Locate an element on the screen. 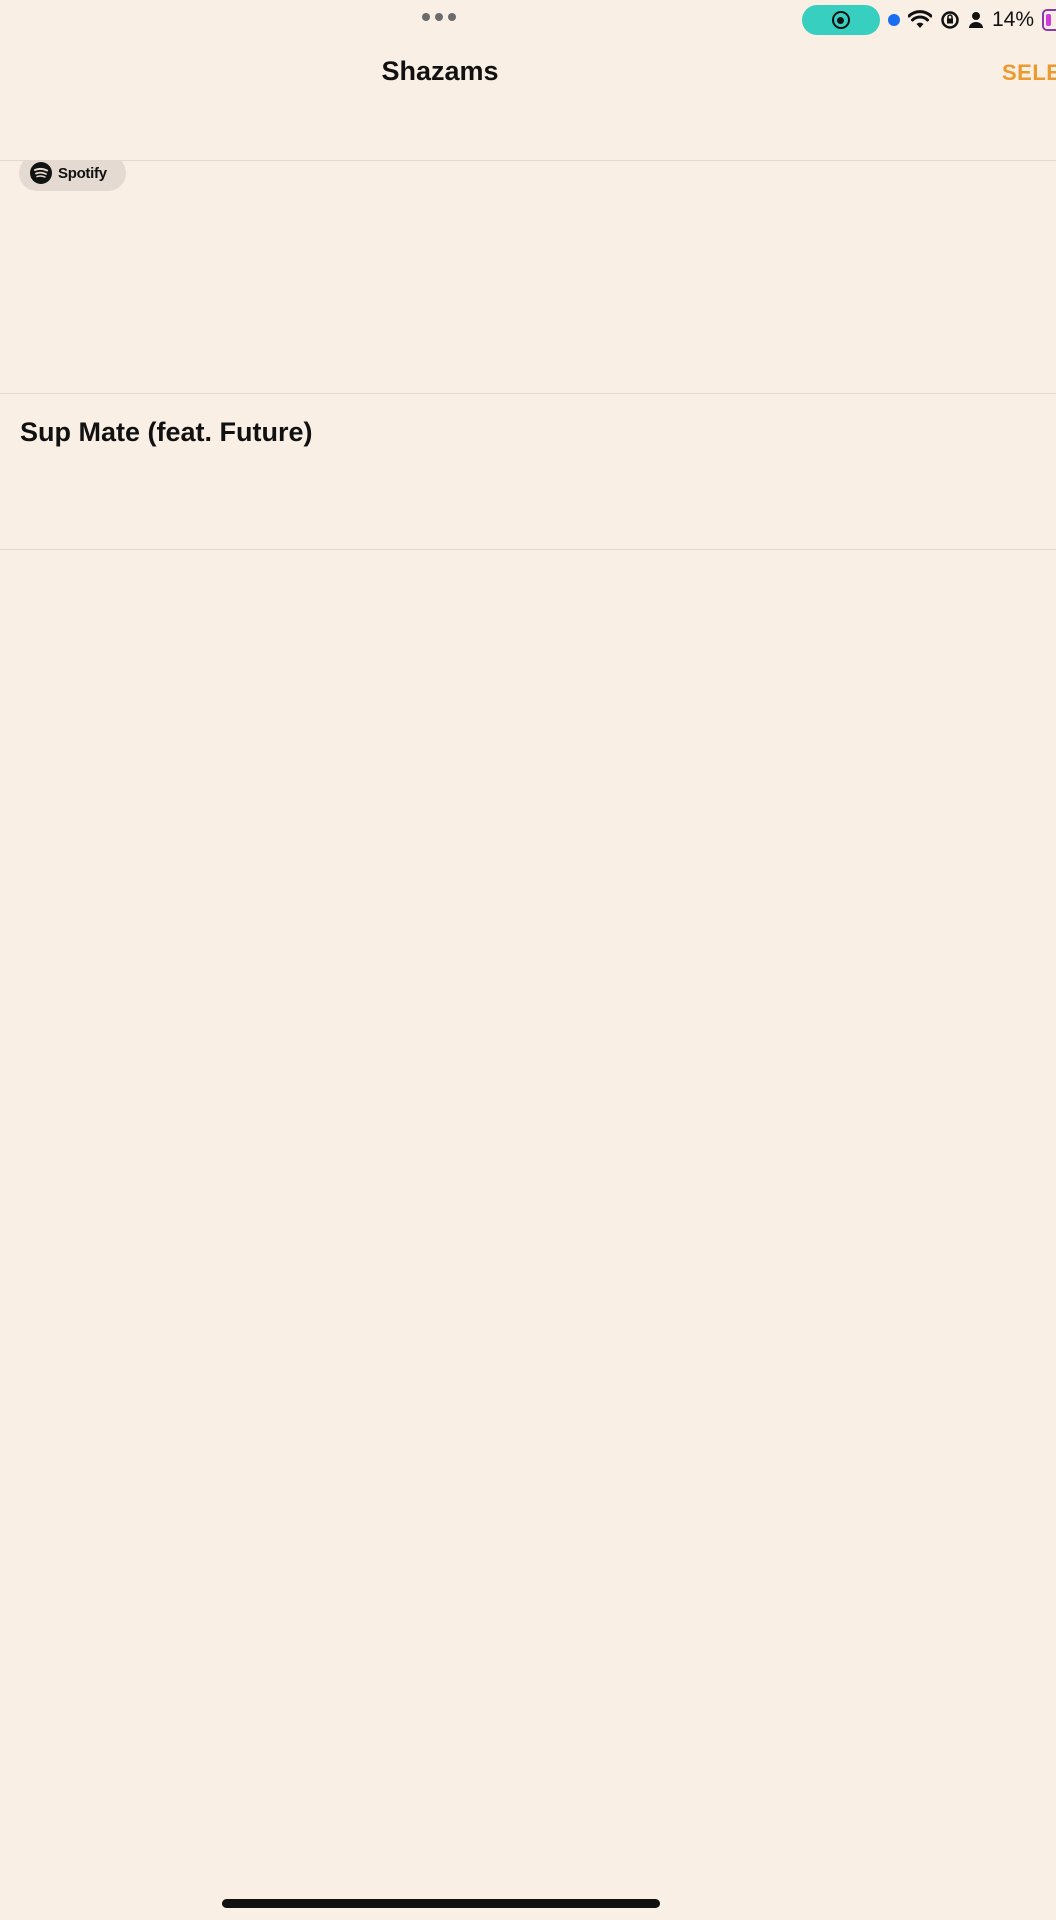 Image resolution: width=1056 pixels, height=1920 pixels. orientation-lock-icon is located at coordinates (950, 20).